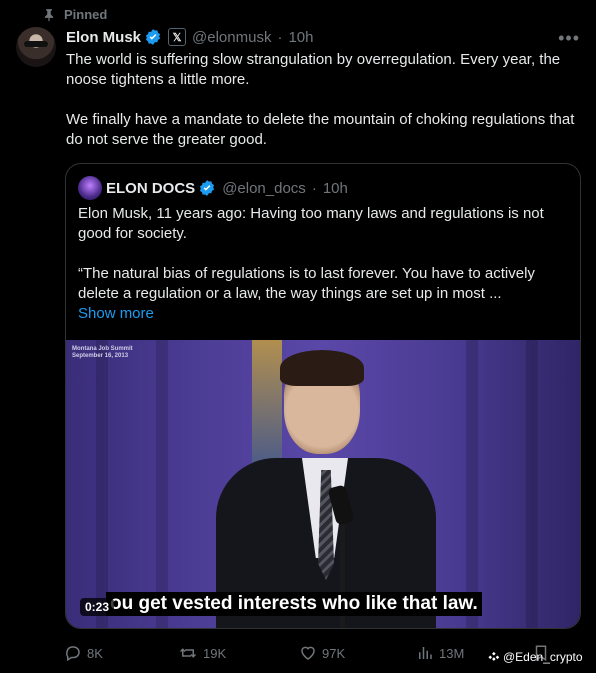  Describe the element at coordinates (100, 356) in the screenshot. I see `video-event-date: September 16, 2013` at that location.